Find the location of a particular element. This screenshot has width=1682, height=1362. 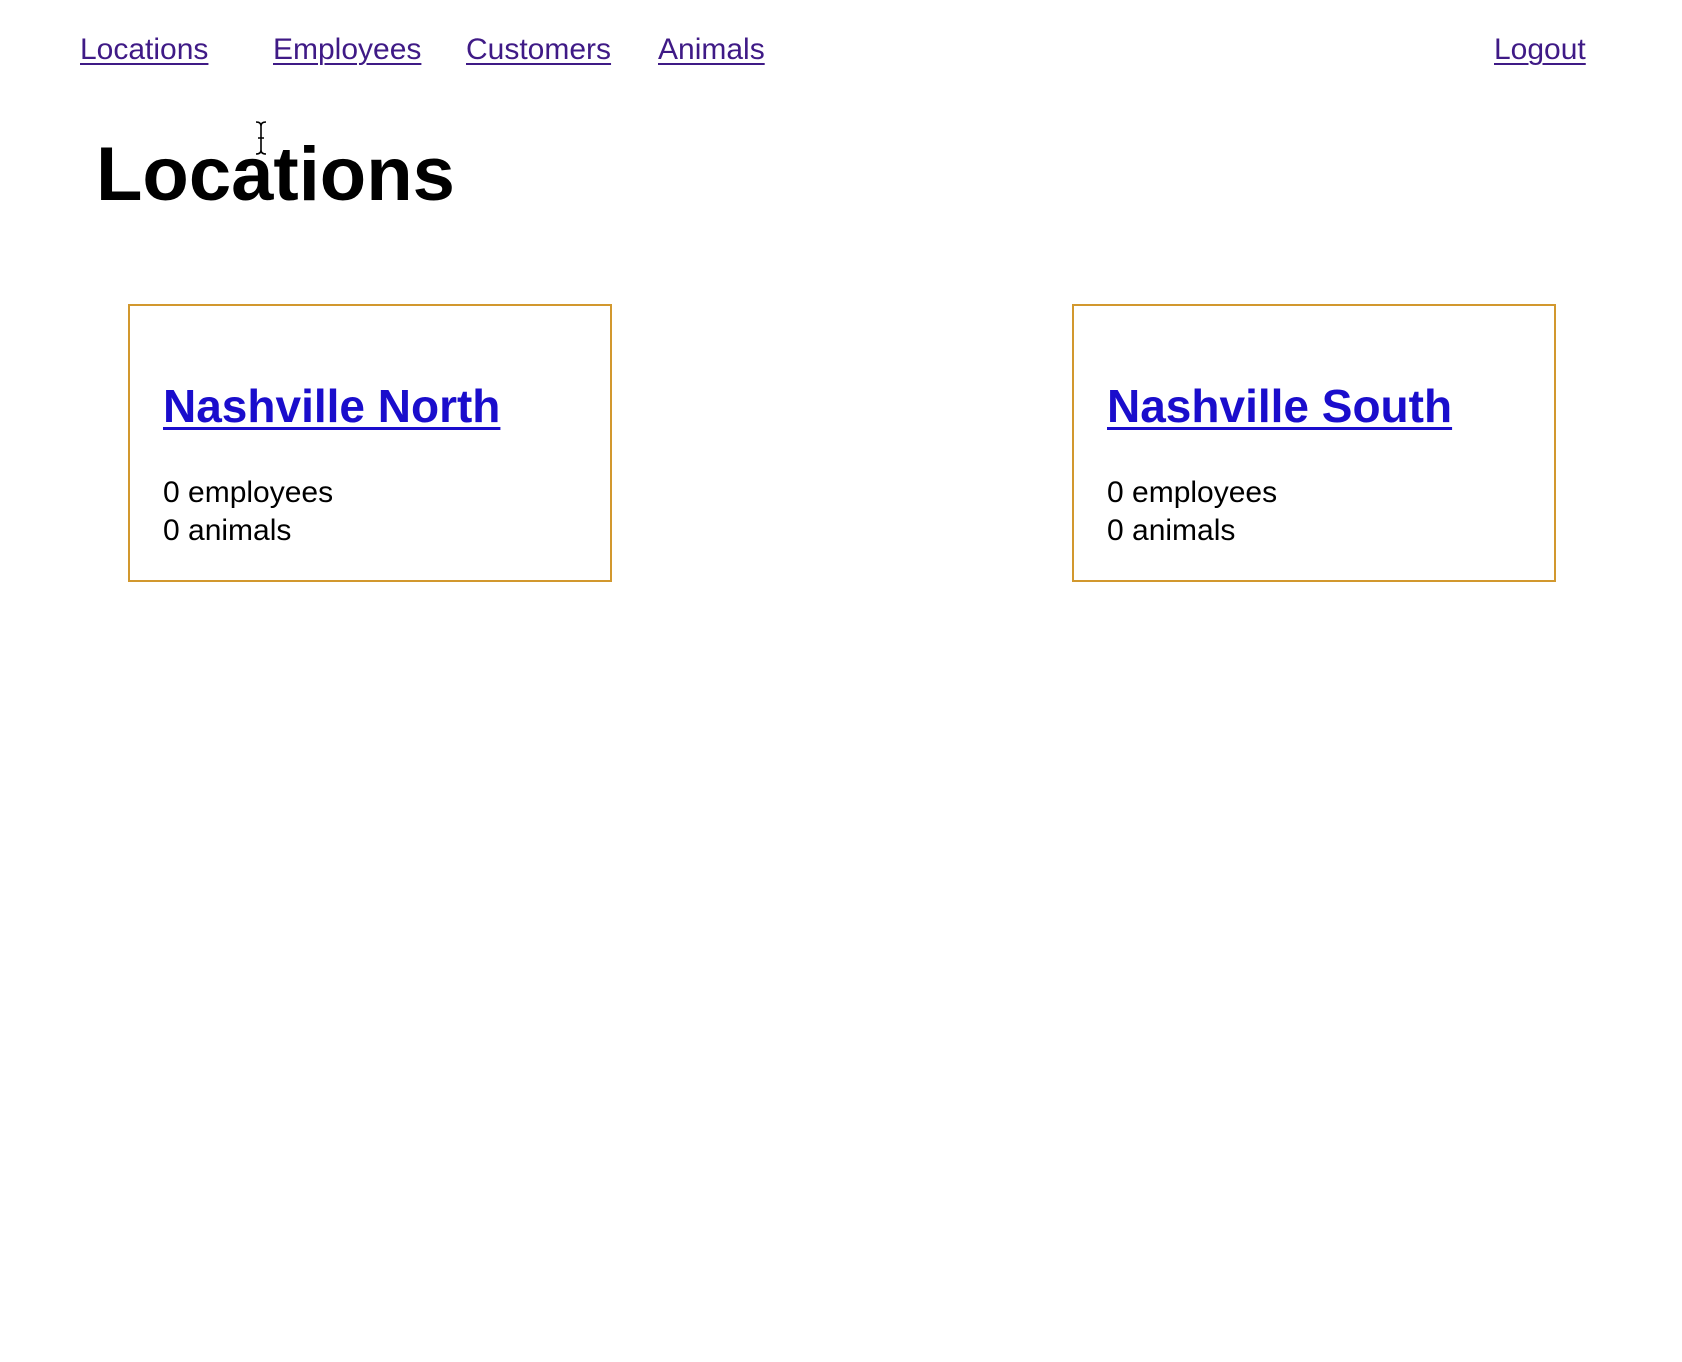

nav-link-employees: Employees is located at coordinates (347, 50).